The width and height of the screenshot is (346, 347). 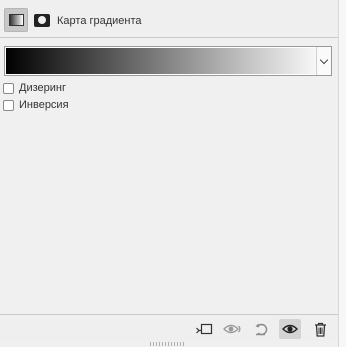 What do you see at coordinates (8, 88) in the screenshot?
I see `dither-checkbox` at bounding box center [8, 88].